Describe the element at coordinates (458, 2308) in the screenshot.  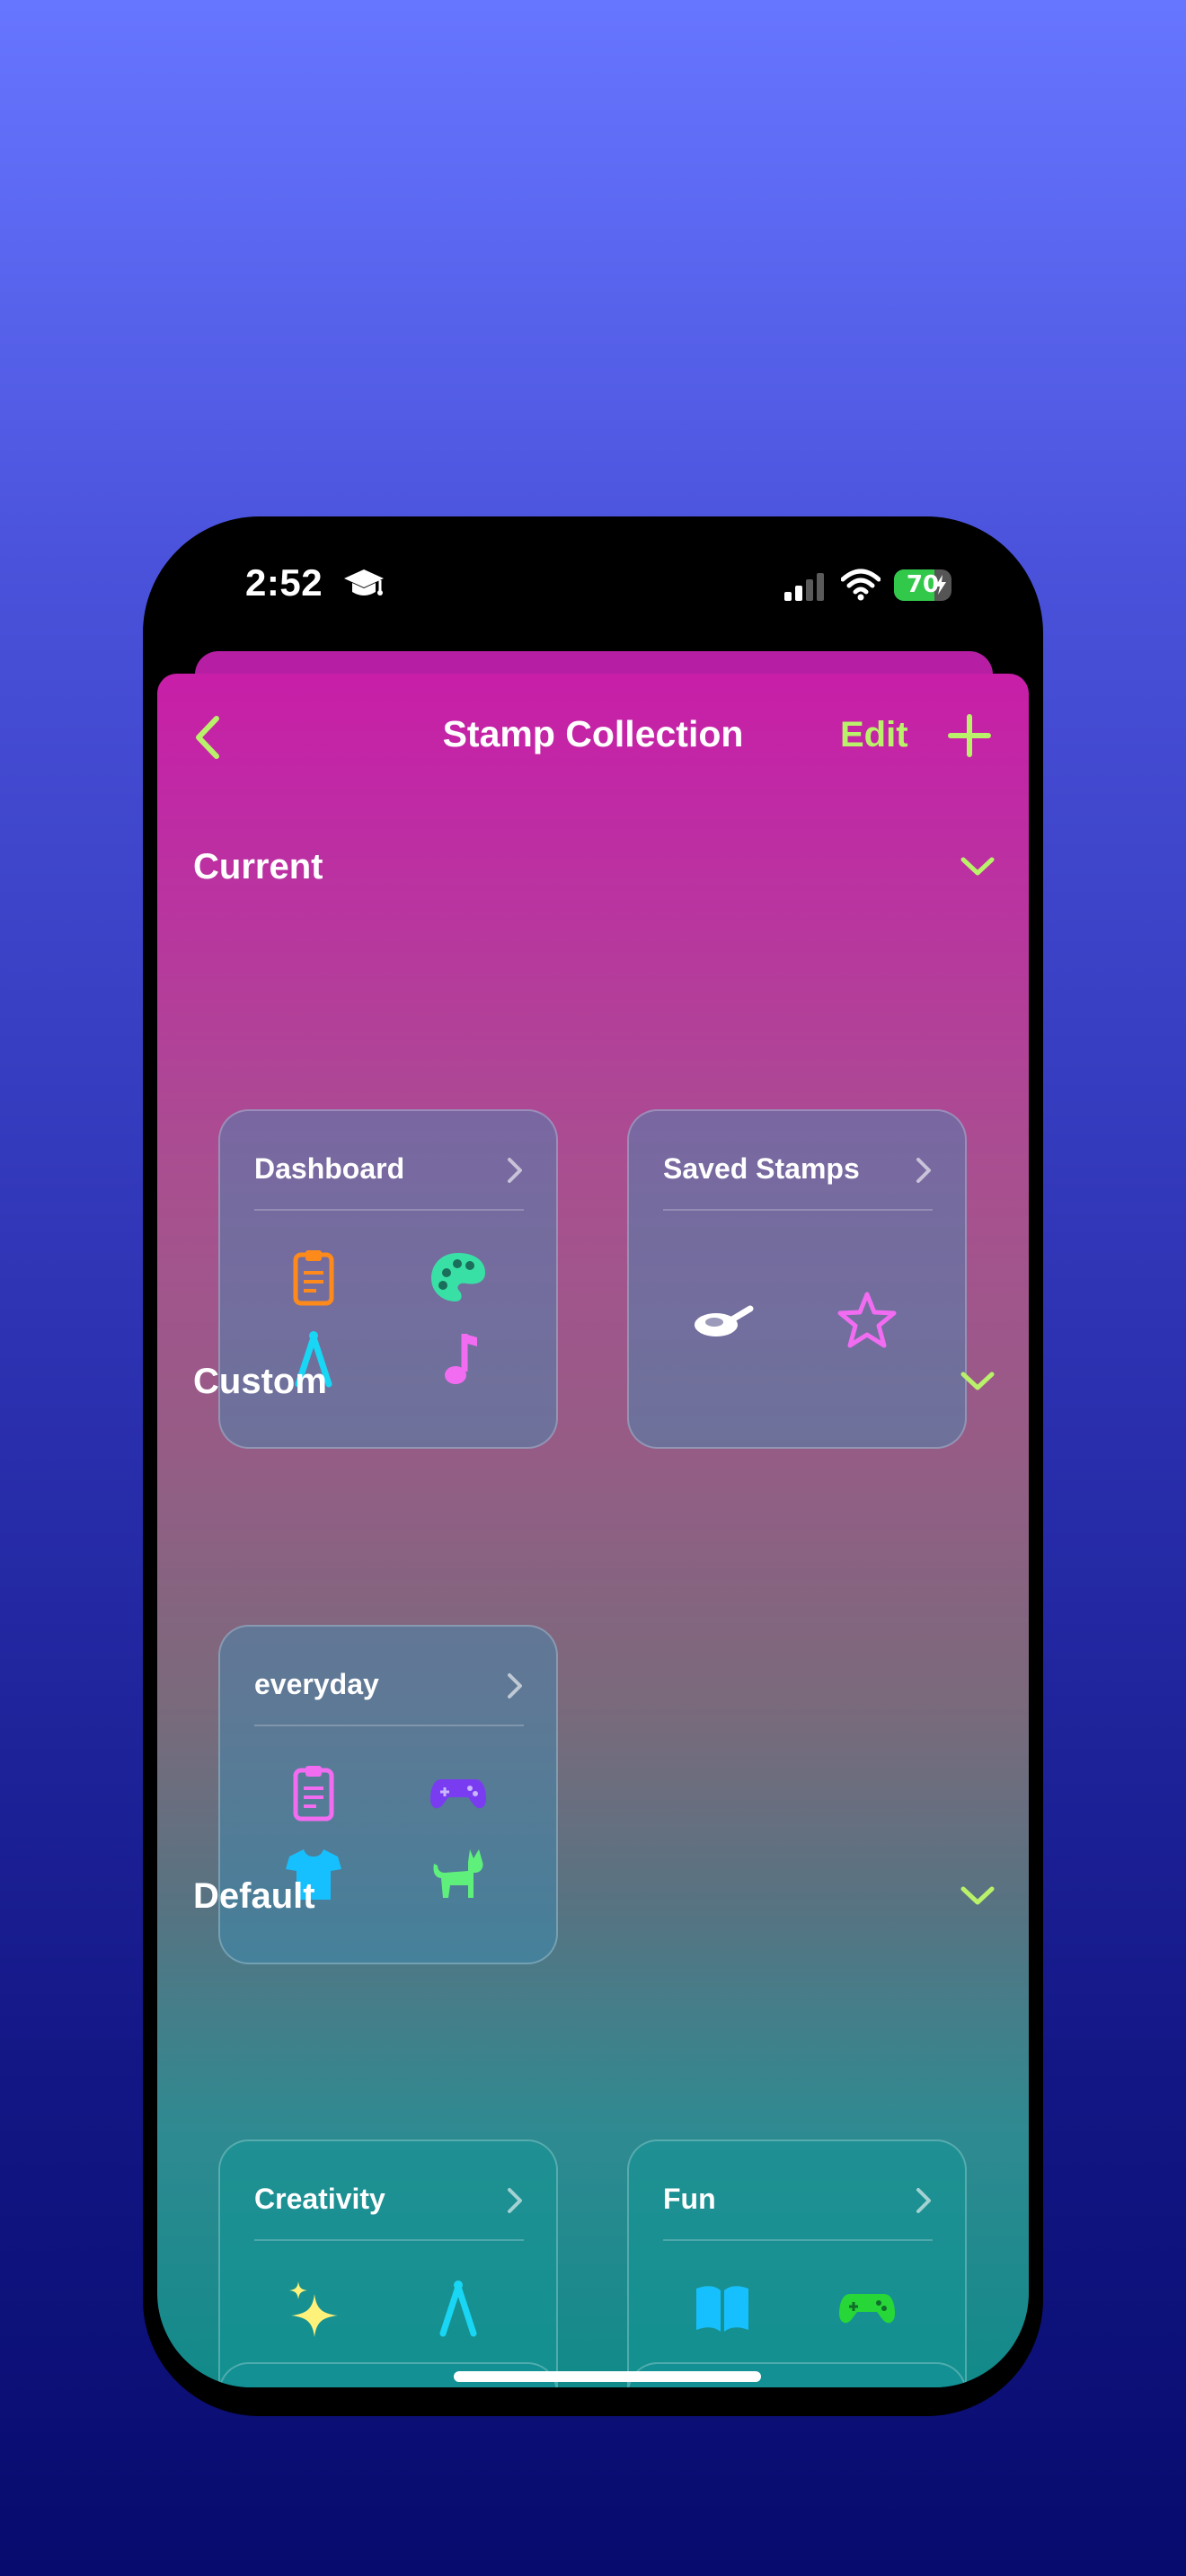
I see `drafting-compass-icon` at that location.